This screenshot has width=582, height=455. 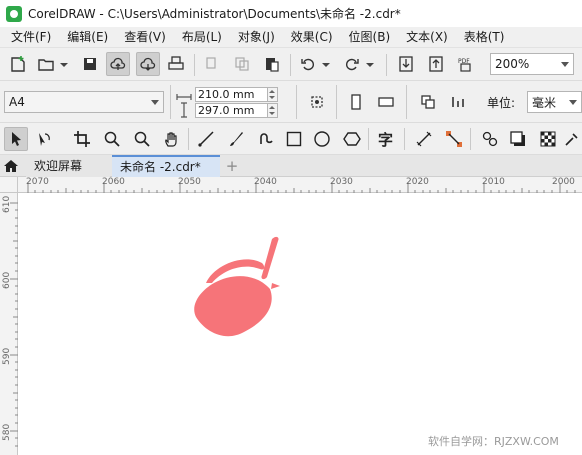 I want to click on ruler-tick-label: 580, so click(x=7, y=432).